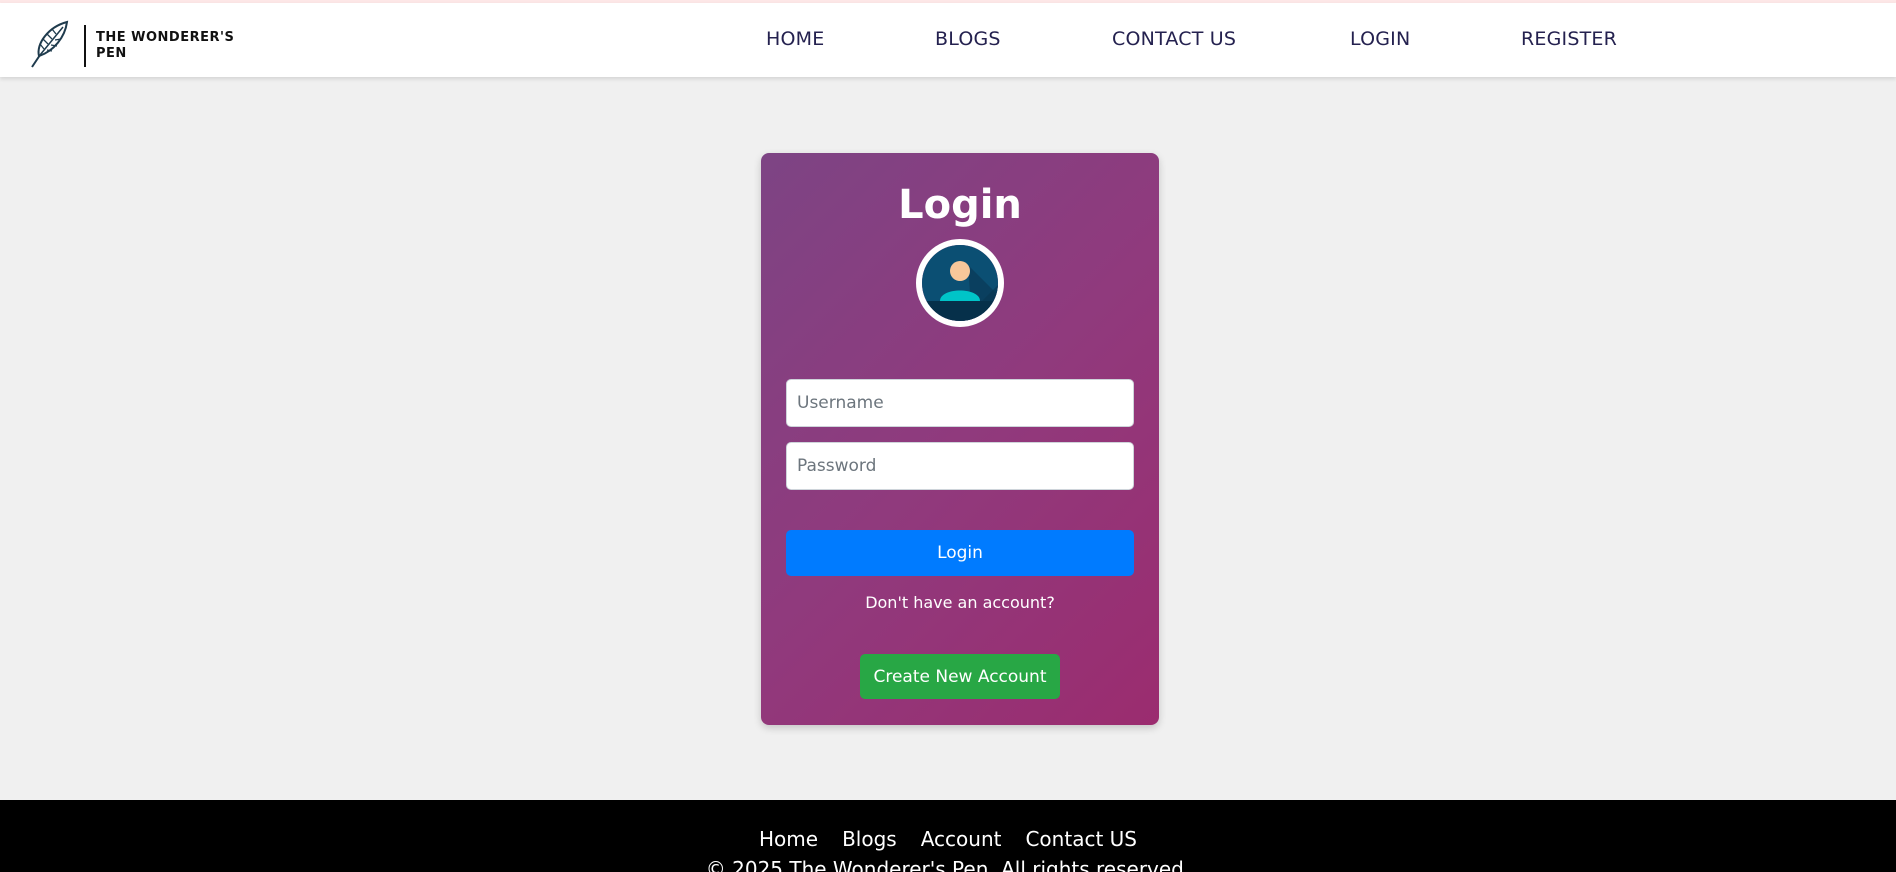  What do you see at coordinates (960, 676) in the screenshot?
I see `create-account-button: Create New Account` at bounding box center [960, 676].